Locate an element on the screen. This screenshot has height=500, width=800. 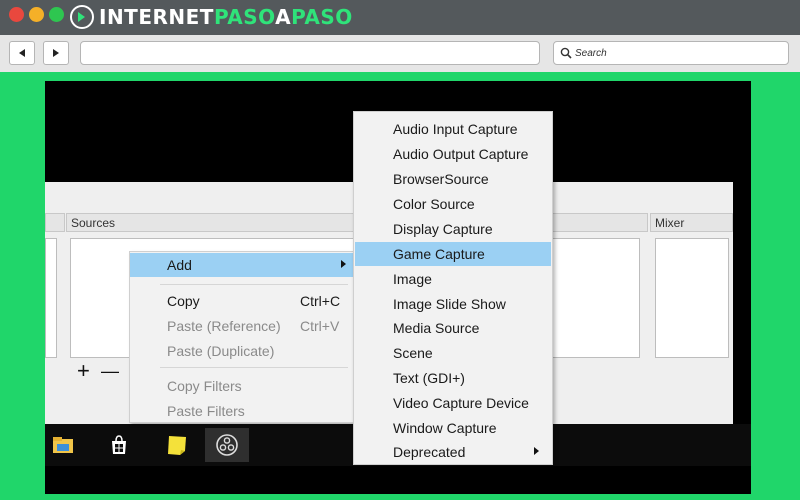
site-logo: INTERNETPASOAPASO is located at coordinates (211, 17).